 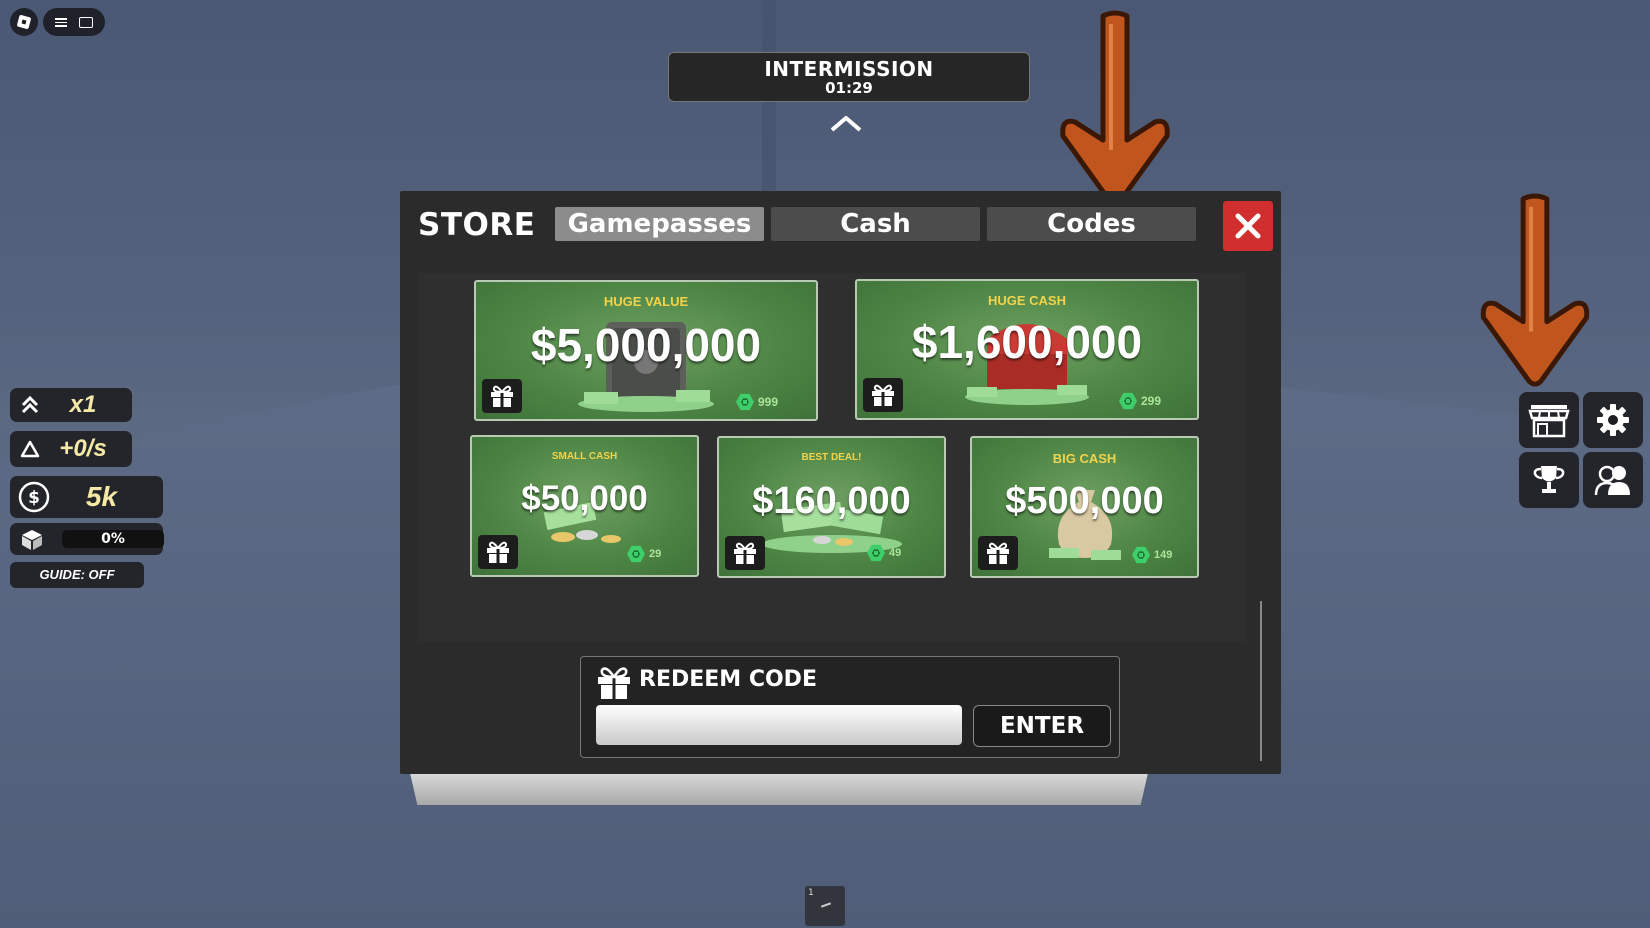 What do you see at coordinates (1026, 300) in the screenshot?
I see `card-label: HUGE CASH` at bounding box center [1026, 300].